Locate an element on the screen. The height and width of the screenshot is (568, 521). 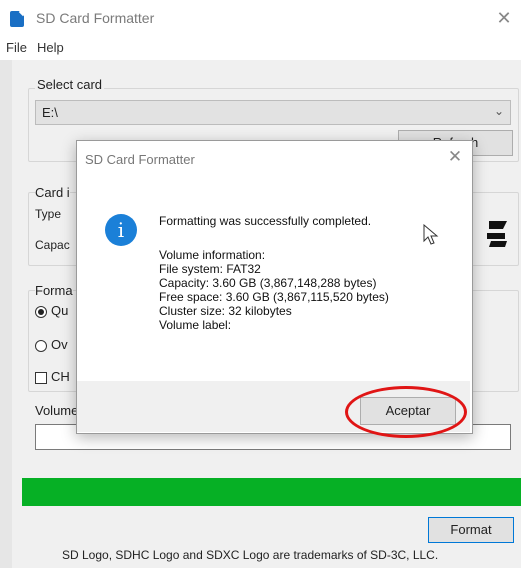
volume-label-info: Volume label: is located at coordinates (195, 325).